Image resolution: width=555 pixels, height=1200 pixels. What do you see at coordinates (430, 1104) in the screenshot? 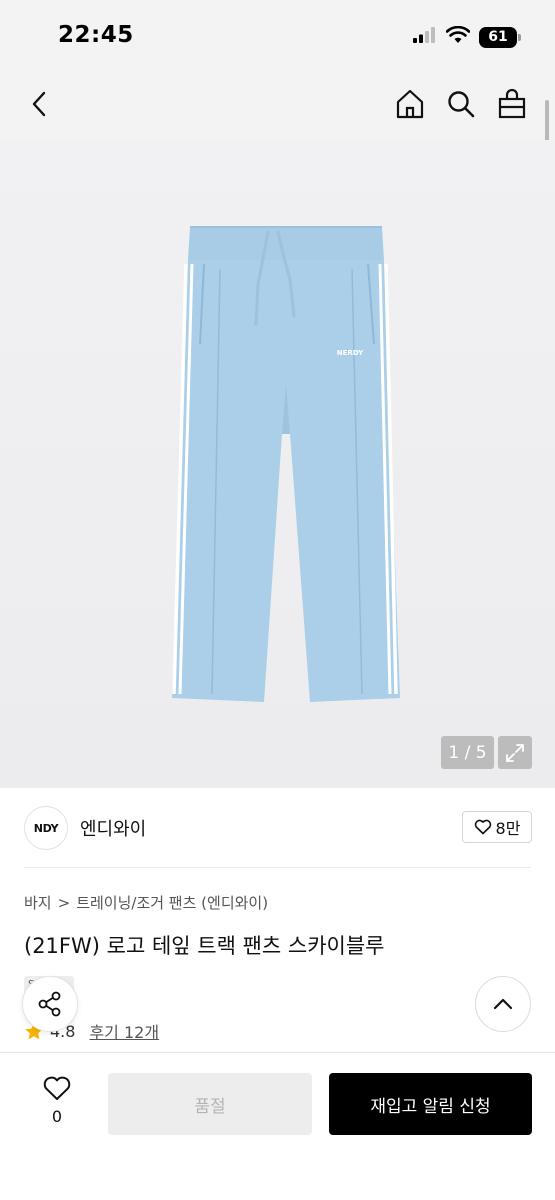
I see `restock-notification-button: 재입고 알림 신청` at bounding box center [430, 1104].